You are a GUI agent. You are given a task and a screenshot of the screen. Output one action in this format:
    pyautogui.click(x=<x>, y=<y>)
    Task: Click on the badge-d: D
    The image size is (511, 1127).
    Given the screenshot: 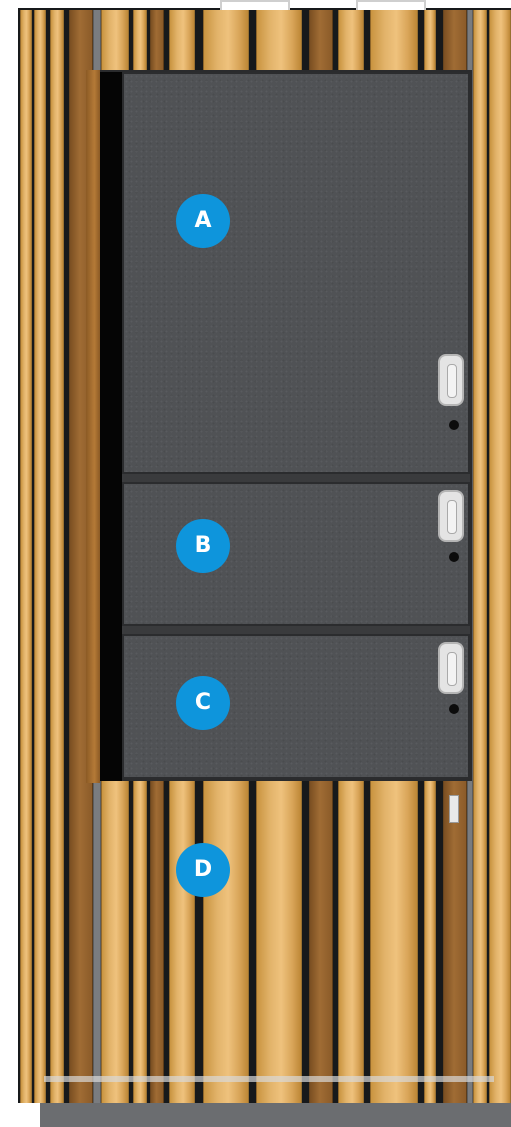 What is the action you would take?
    pyautogui.click(x=203, y=870)
    